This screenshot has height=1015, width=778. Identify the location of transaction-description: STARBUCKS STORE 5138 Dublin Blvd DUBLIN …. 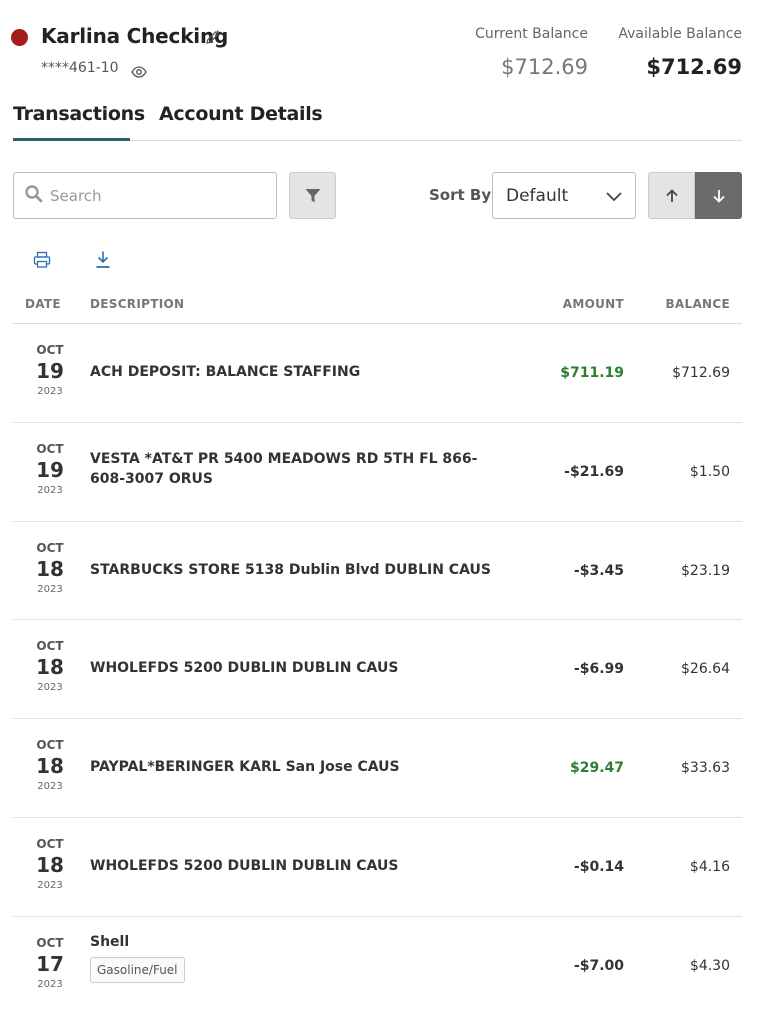
(290, 569).